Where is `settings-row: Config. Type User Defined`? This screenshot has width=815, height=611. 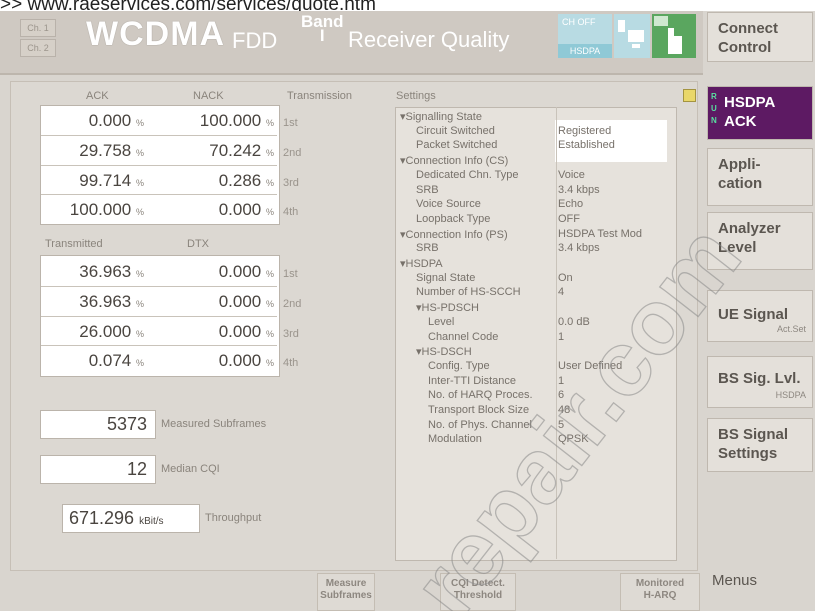 settings-row: Config. Type User Defined is located at coordinates (540, 367).